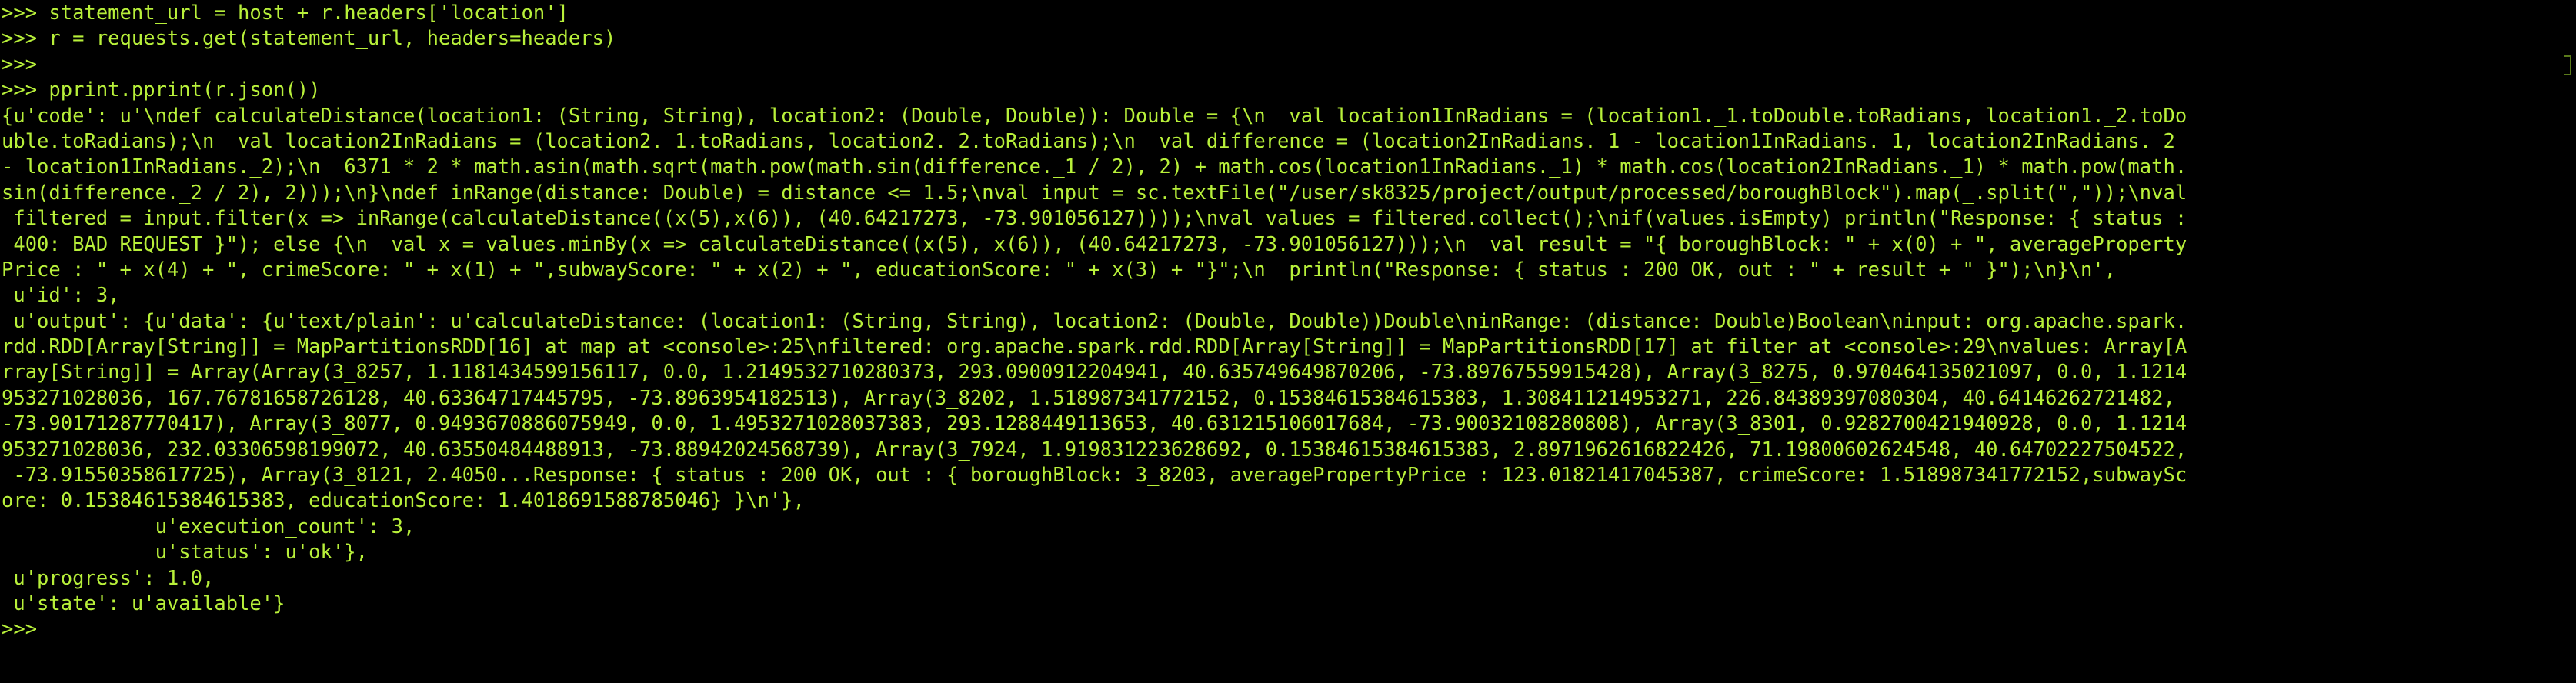 The image size is (2576, 683). What do you see at coordinates (108, 578) in the screenshot?
I see `output-line: u'progress': 1.0,` at bounding box center [108, 578].